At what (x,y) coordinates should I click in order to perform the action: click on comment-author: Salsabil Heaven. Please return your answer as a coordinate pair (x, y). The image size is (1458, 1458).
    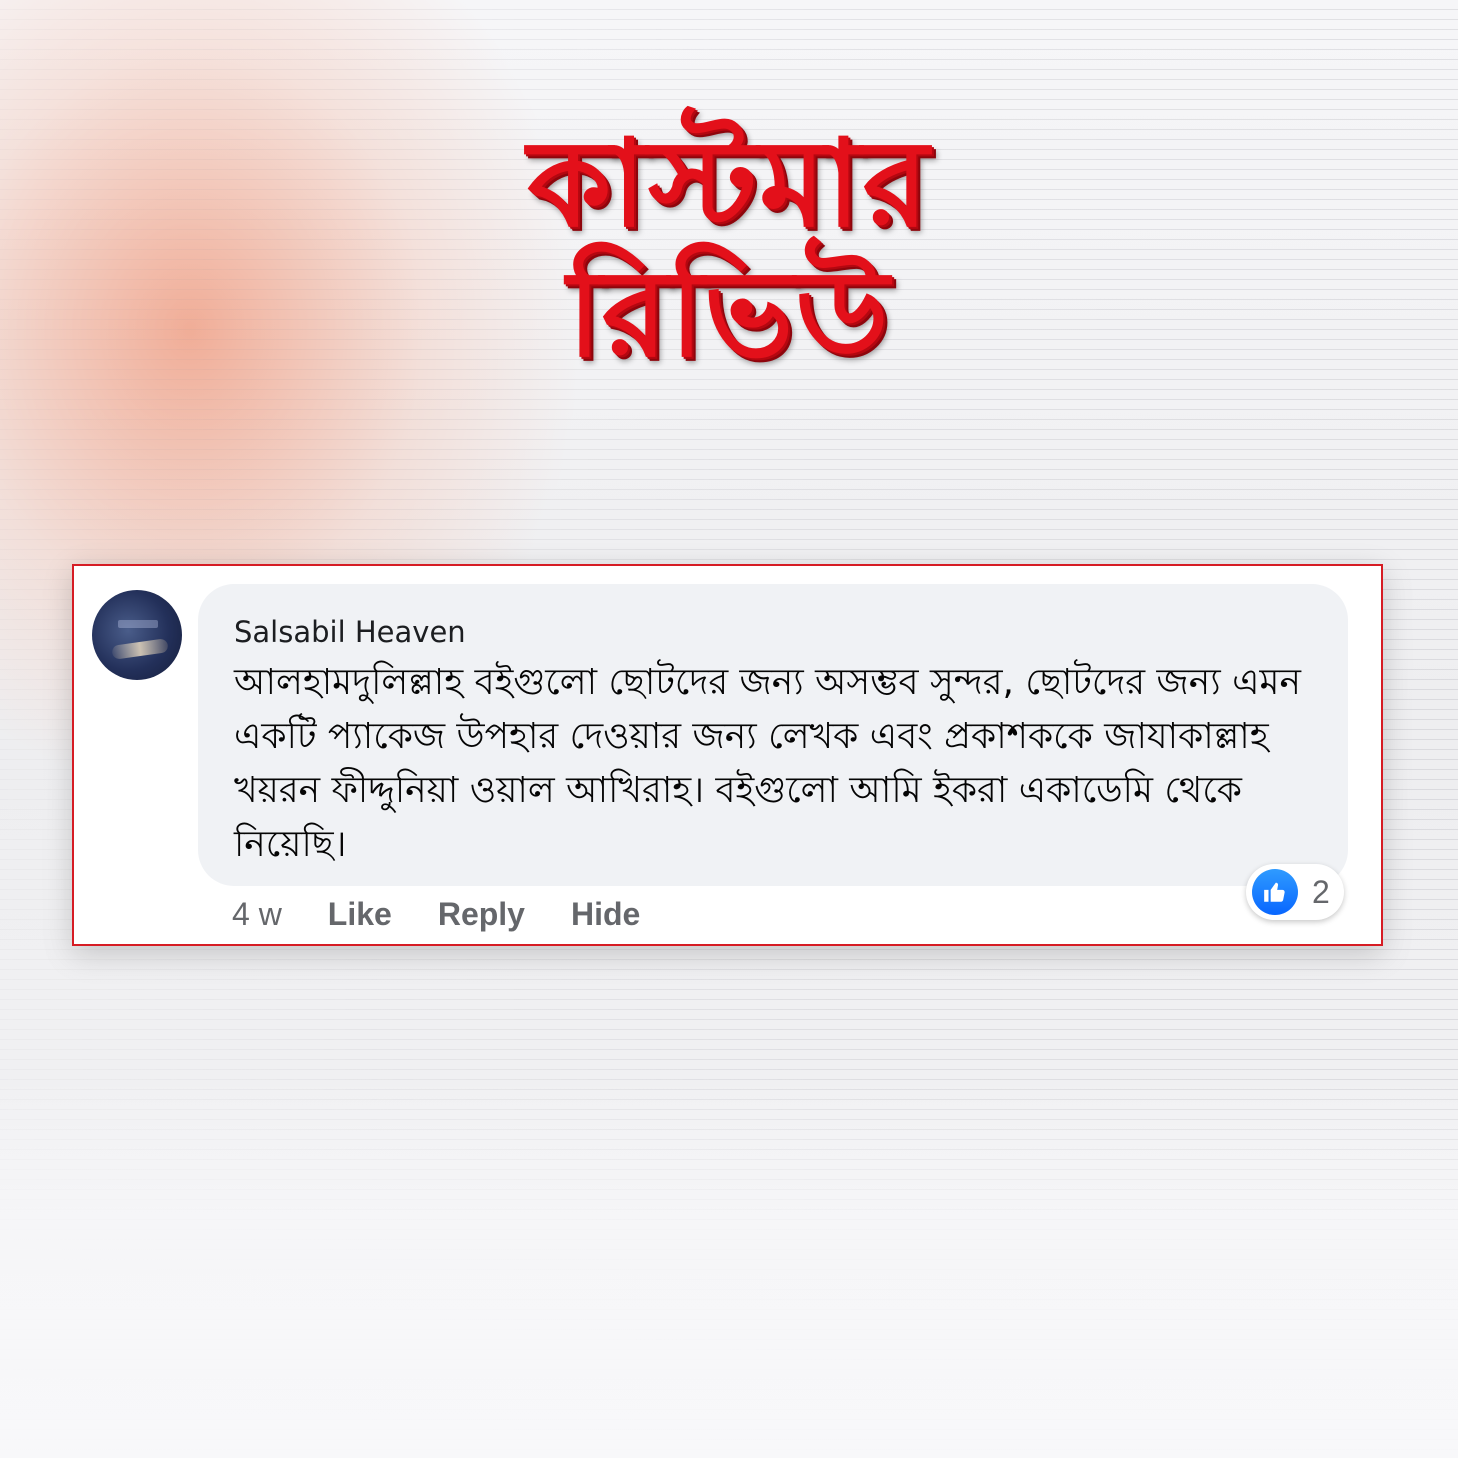
    Looking at the image, I should click on (773, 632).